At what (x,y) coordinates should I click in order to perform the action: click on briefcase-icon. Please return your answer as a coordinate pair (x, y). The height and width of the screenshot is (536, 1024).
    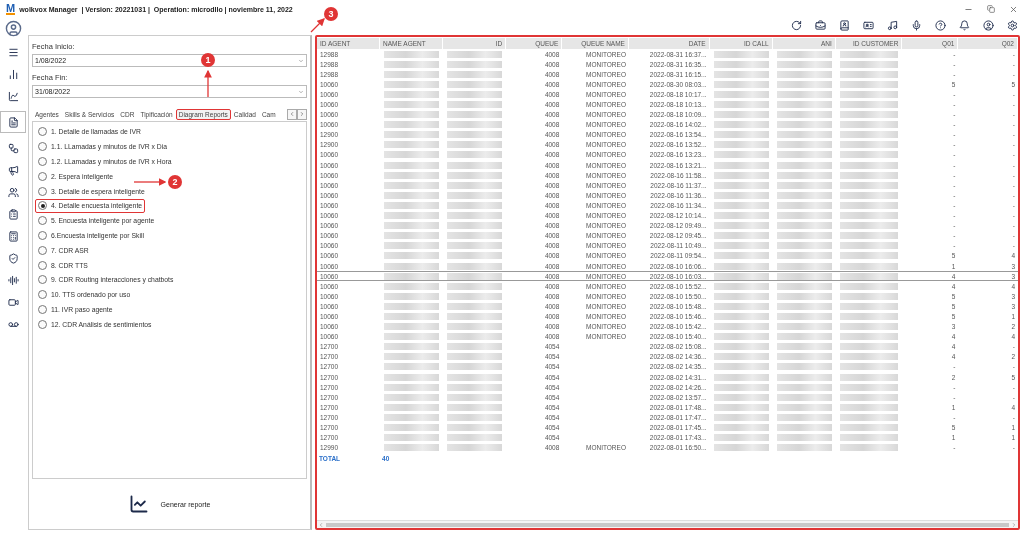
    Looking at the image, I should click on (820, 25).